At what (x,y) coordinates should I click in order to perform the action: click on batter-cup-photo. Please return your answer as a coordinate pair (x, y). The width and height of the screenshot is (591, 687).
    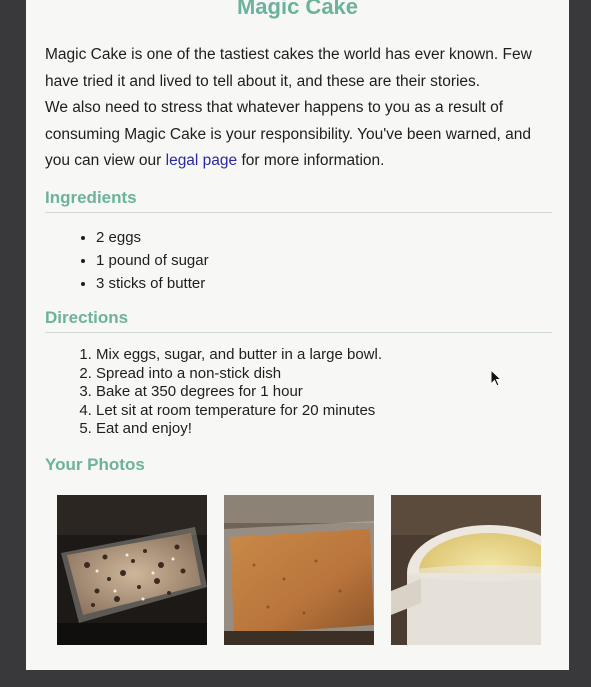
    Looking at the image, I should click on (466, 570).